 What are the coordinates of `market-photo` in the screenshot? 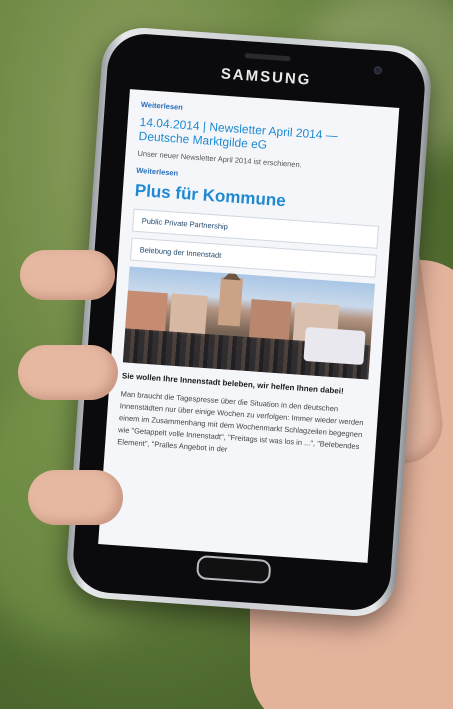 It's located at (248, 323).